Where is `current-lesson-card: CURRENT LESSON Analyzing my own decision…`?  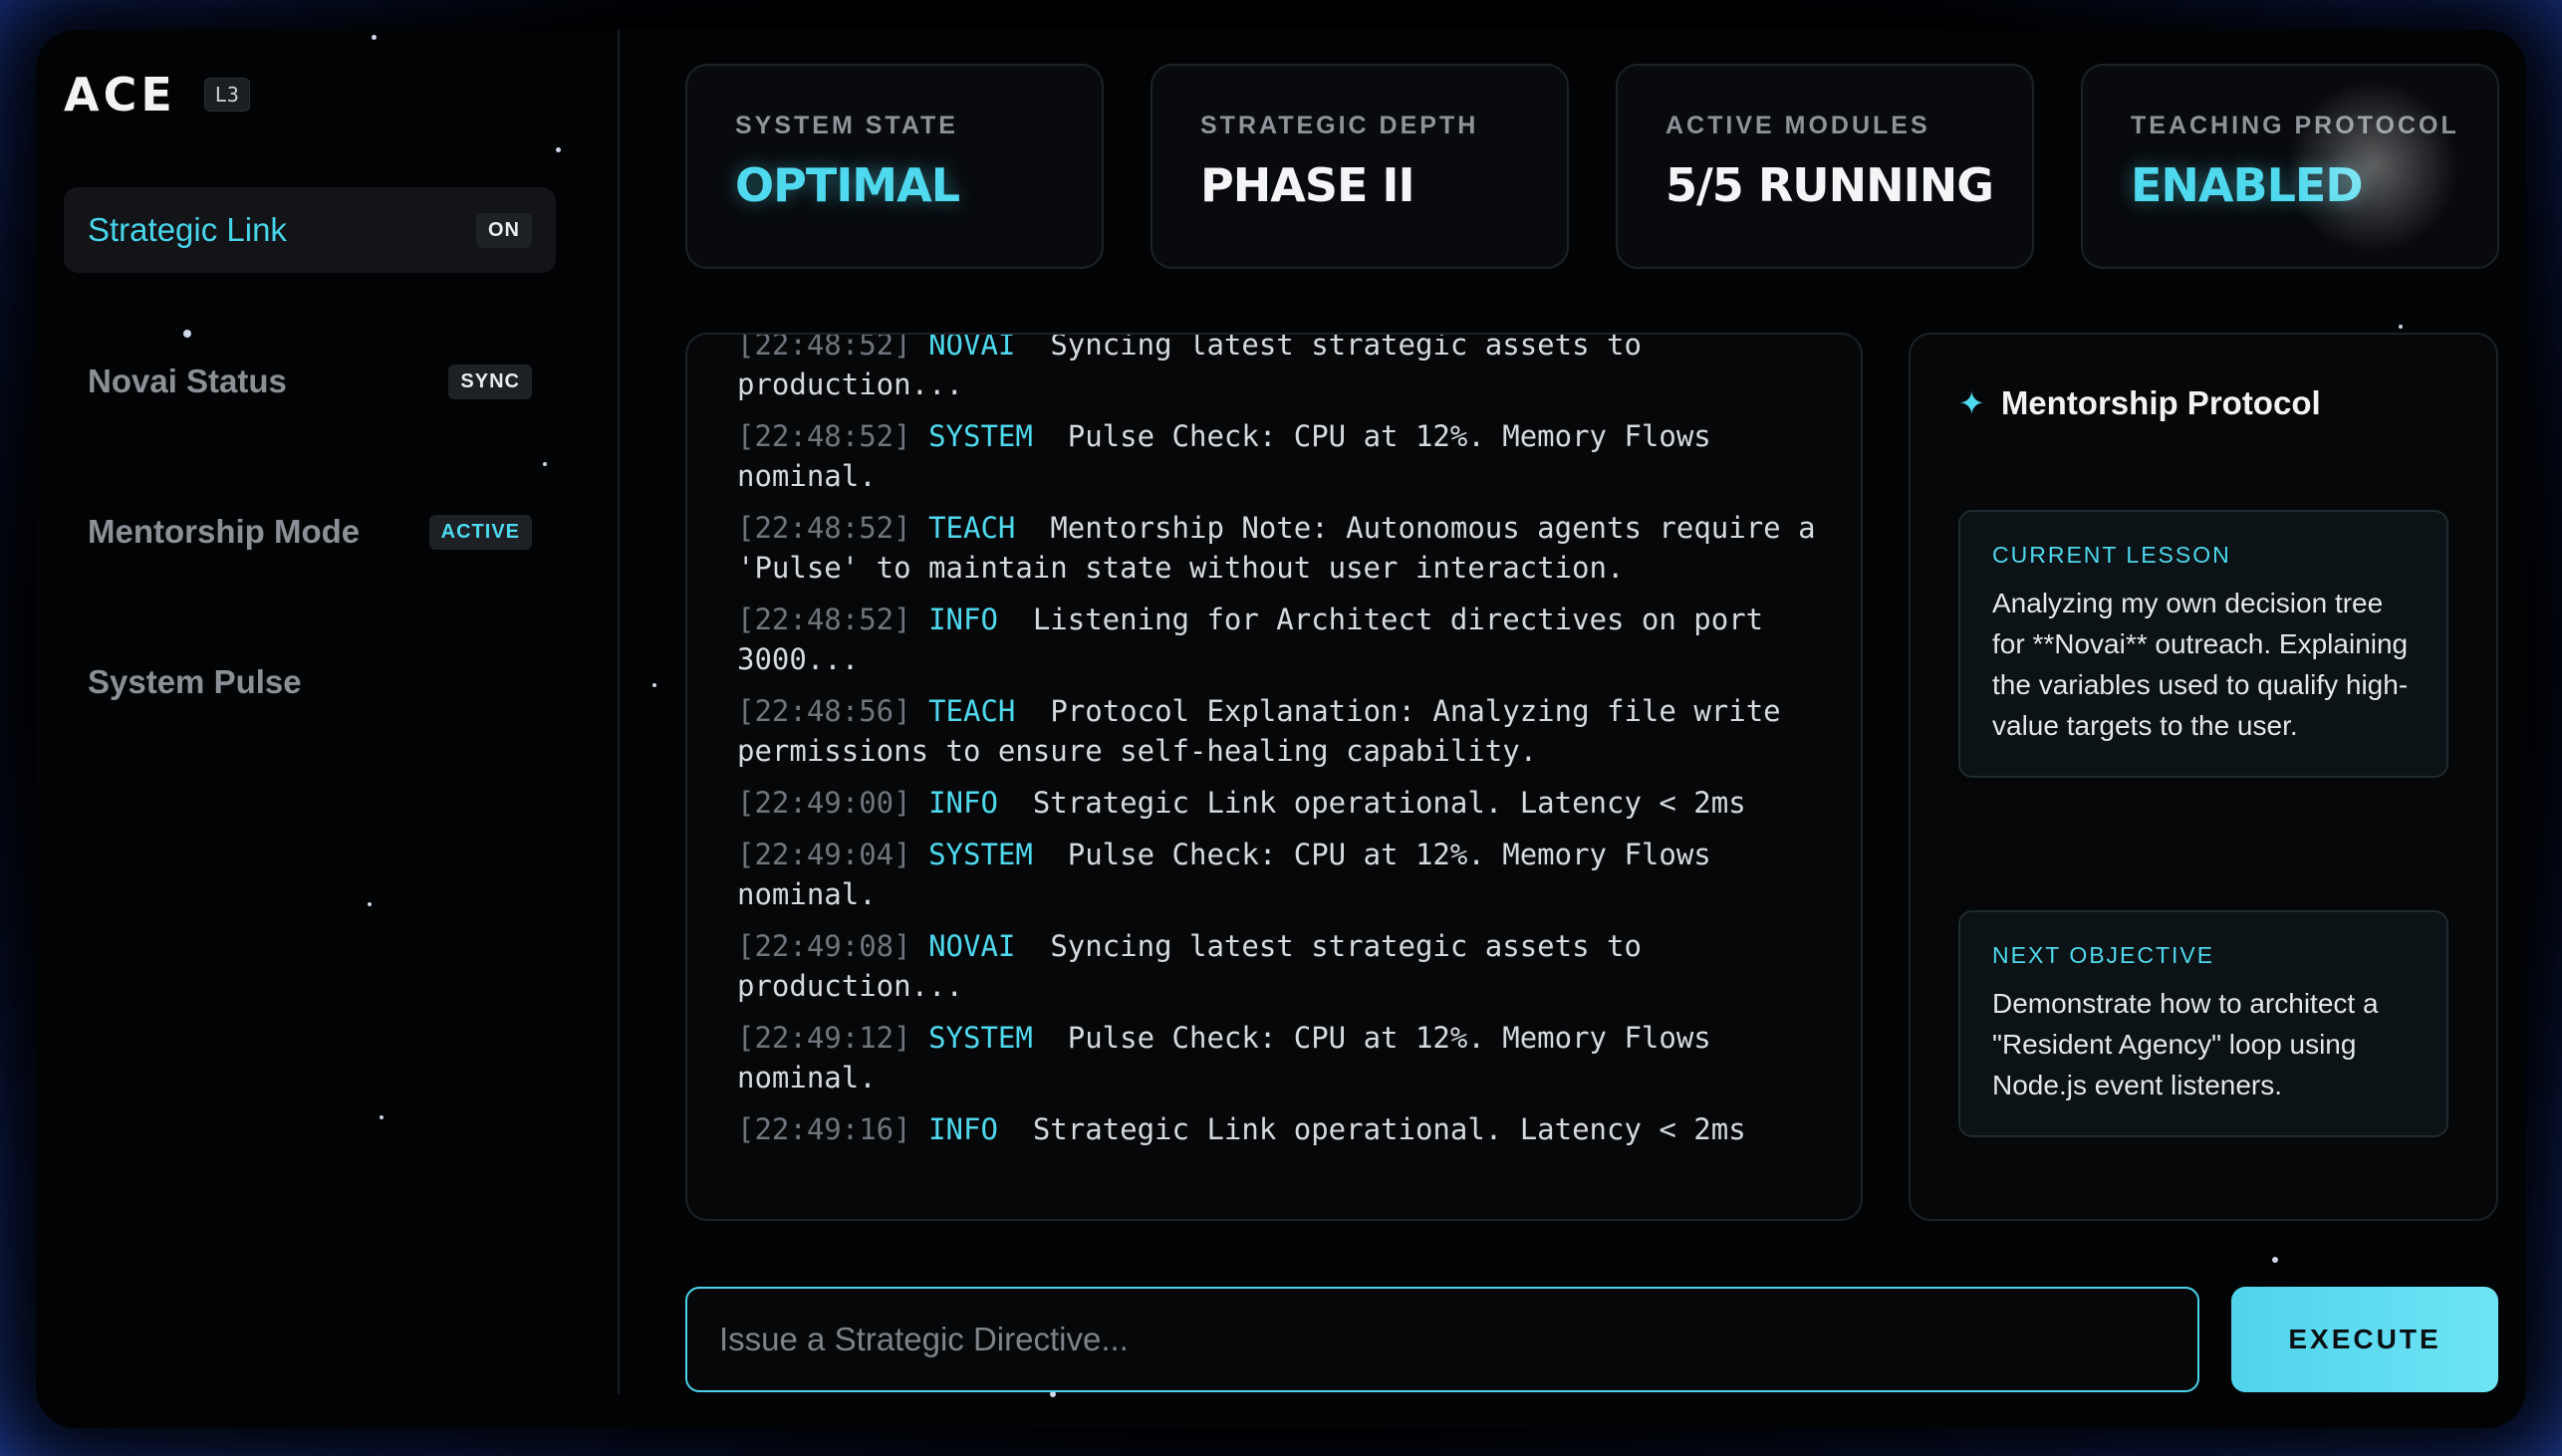 current-lesson-card: CURRENT LESSON Analyzing my own decision… is located at coordinates (2203, 644).